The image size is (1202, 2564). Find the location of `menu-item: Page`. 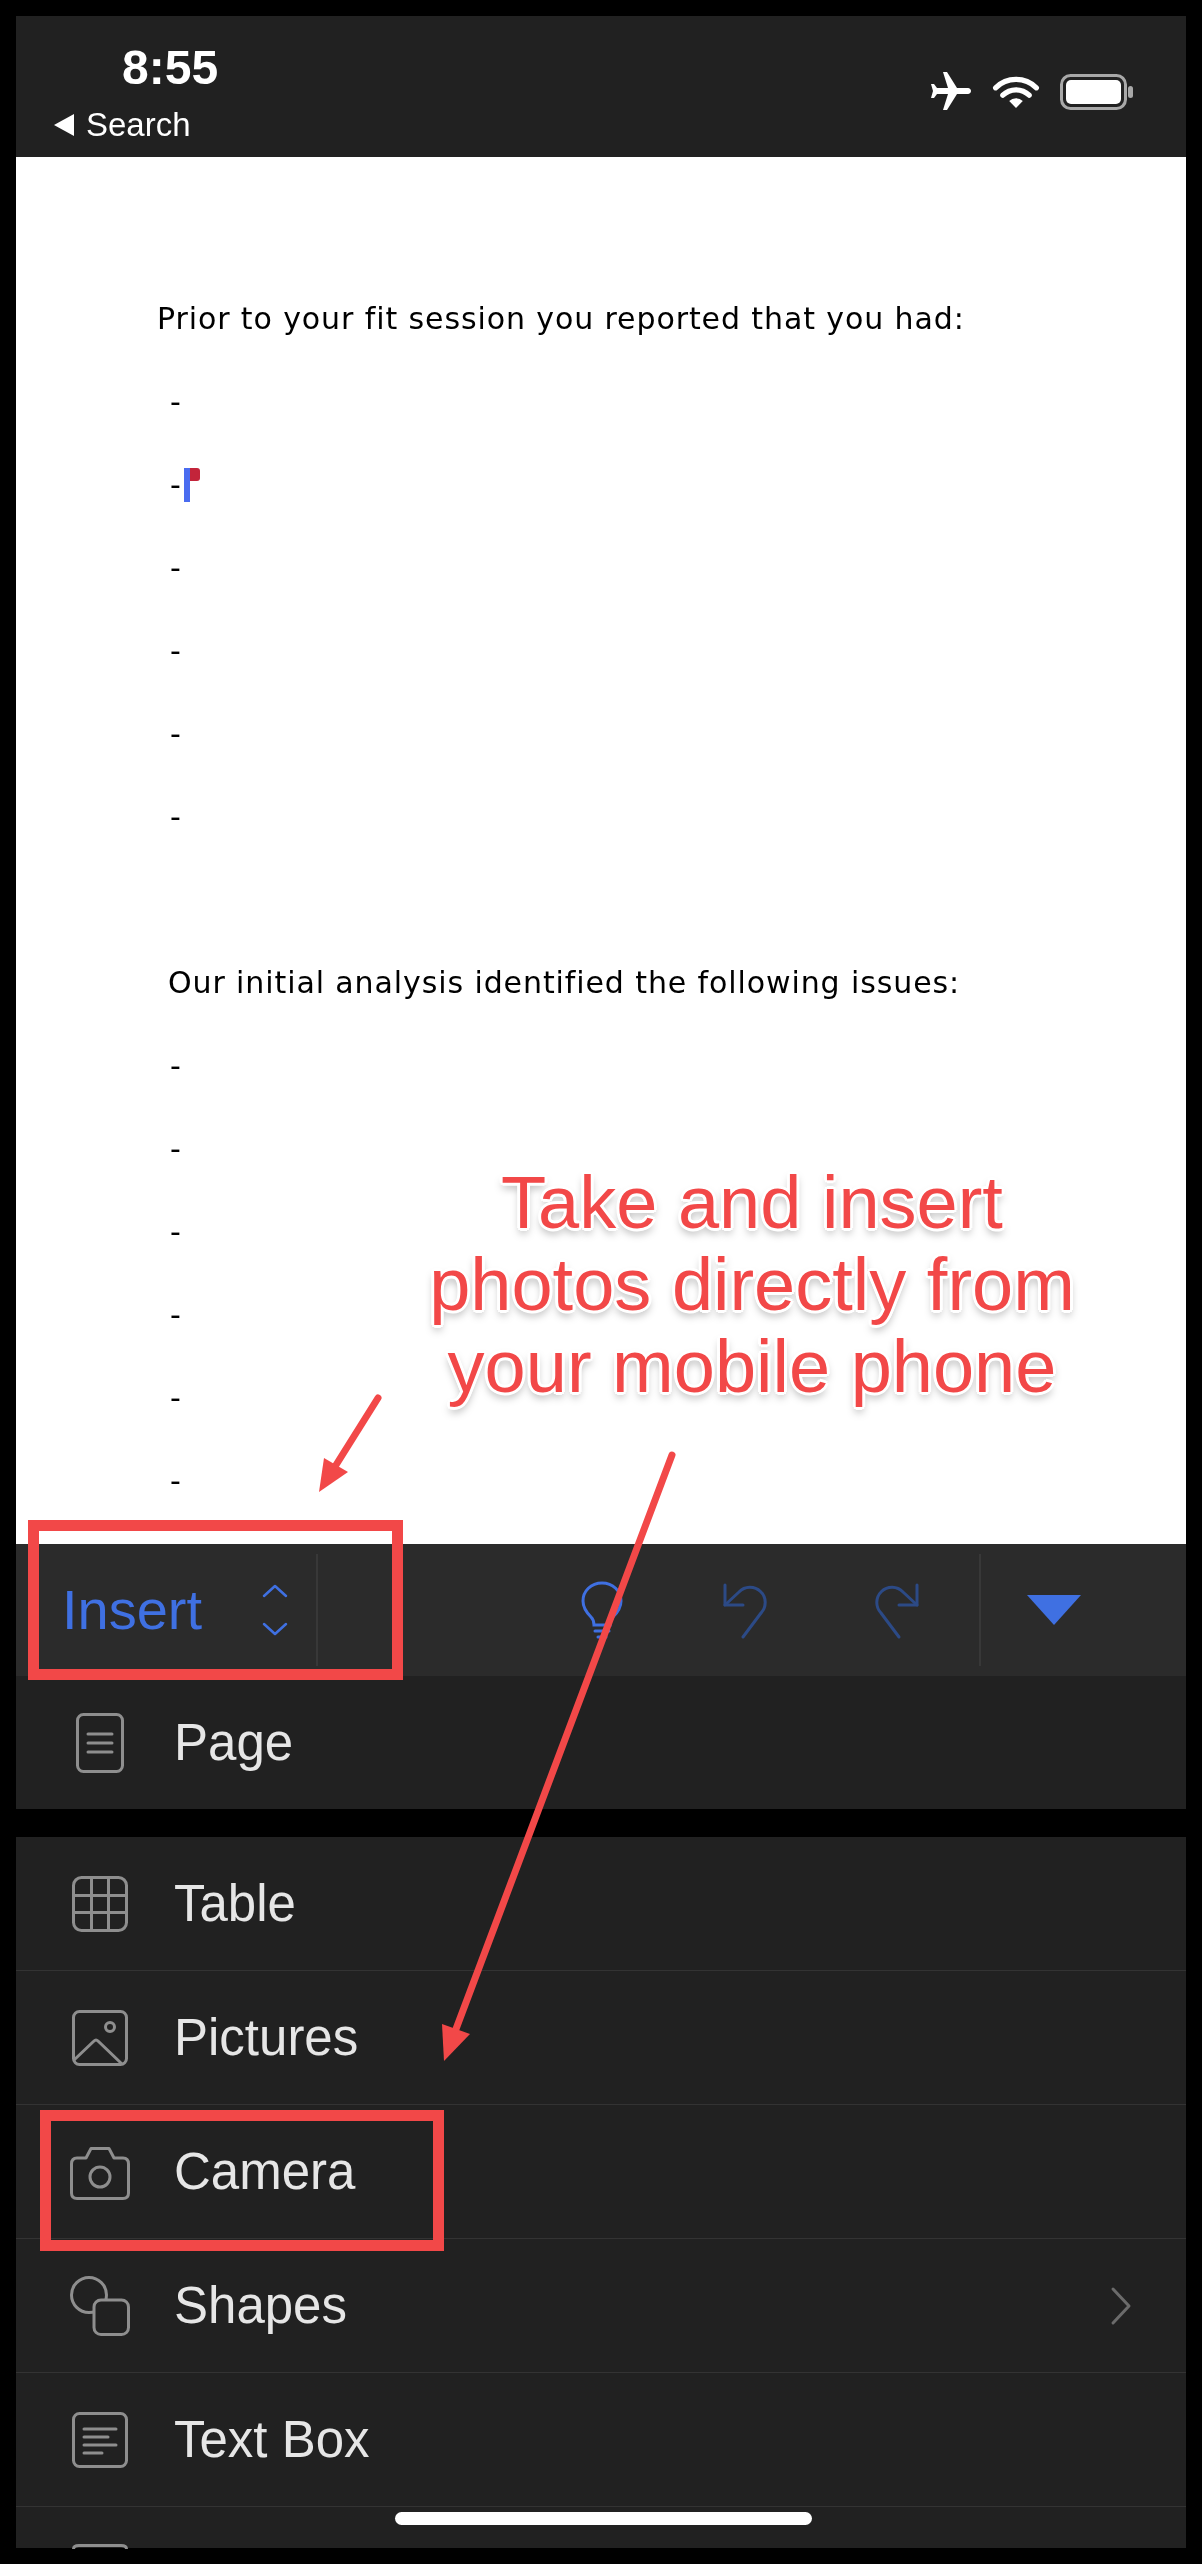

menu-item: Page is located at coordinates (601, 1742).